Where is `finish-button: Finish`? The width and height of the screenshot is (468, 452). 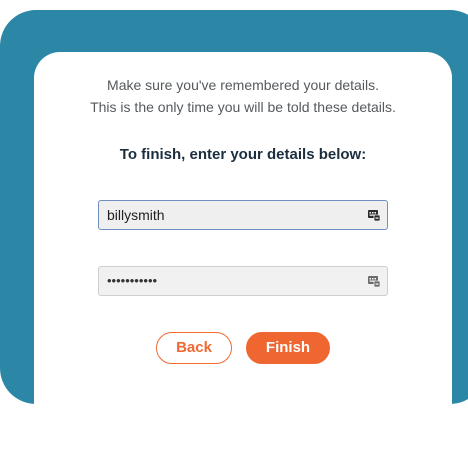 finish-button: Finish is located at coordinates (288, 348).